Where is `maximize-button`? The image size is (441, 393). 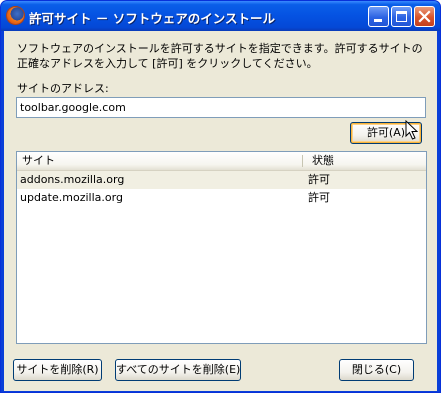 maximize-button is located at coordinates (401, 16).